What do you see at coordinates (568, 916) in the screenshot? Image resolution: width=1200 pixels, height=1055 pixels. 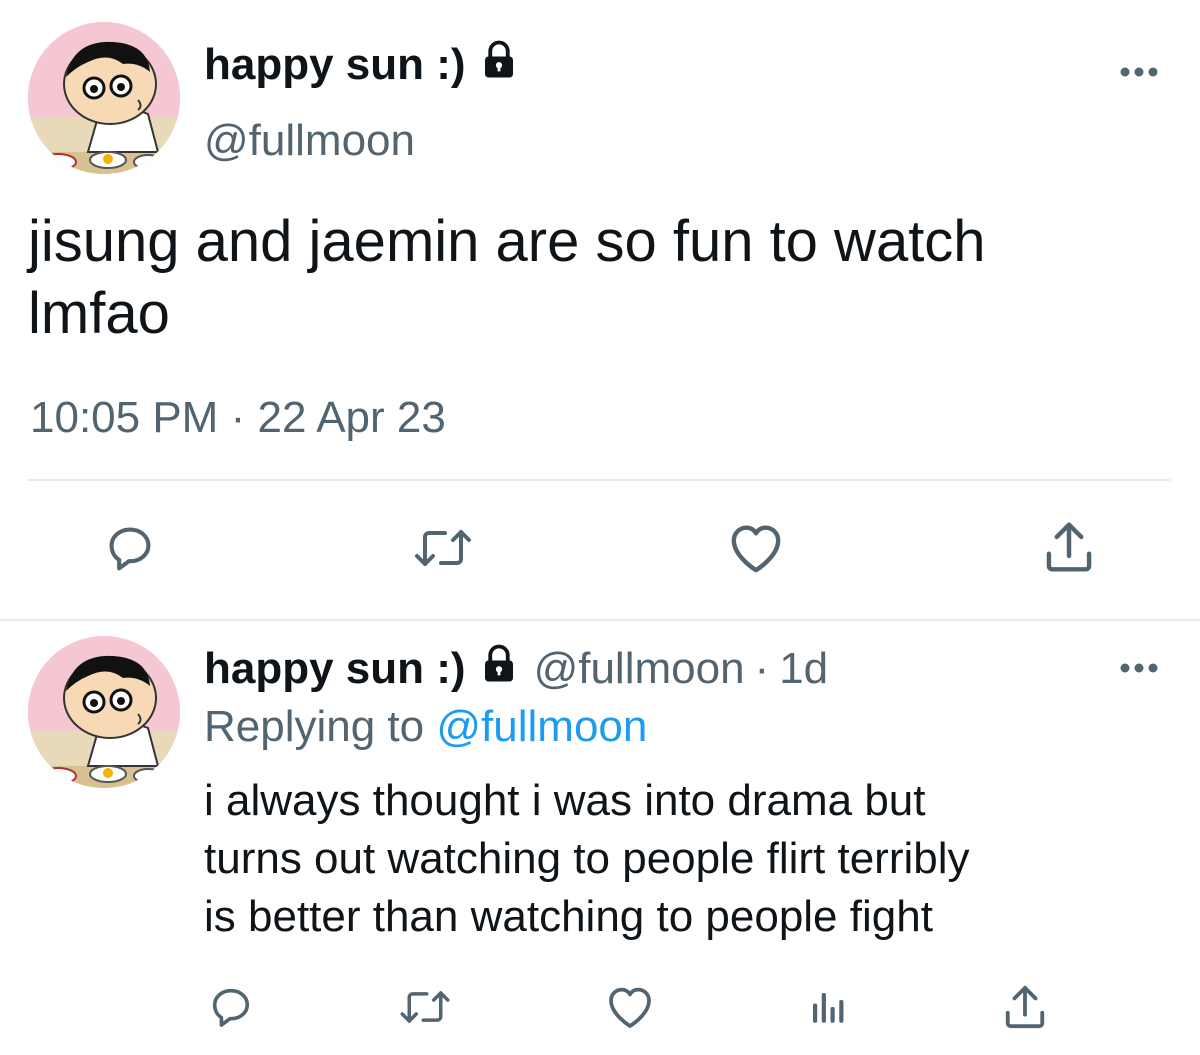 I see `reply-text-line: is better than watching to people fight` at bounding box center [568, 916].